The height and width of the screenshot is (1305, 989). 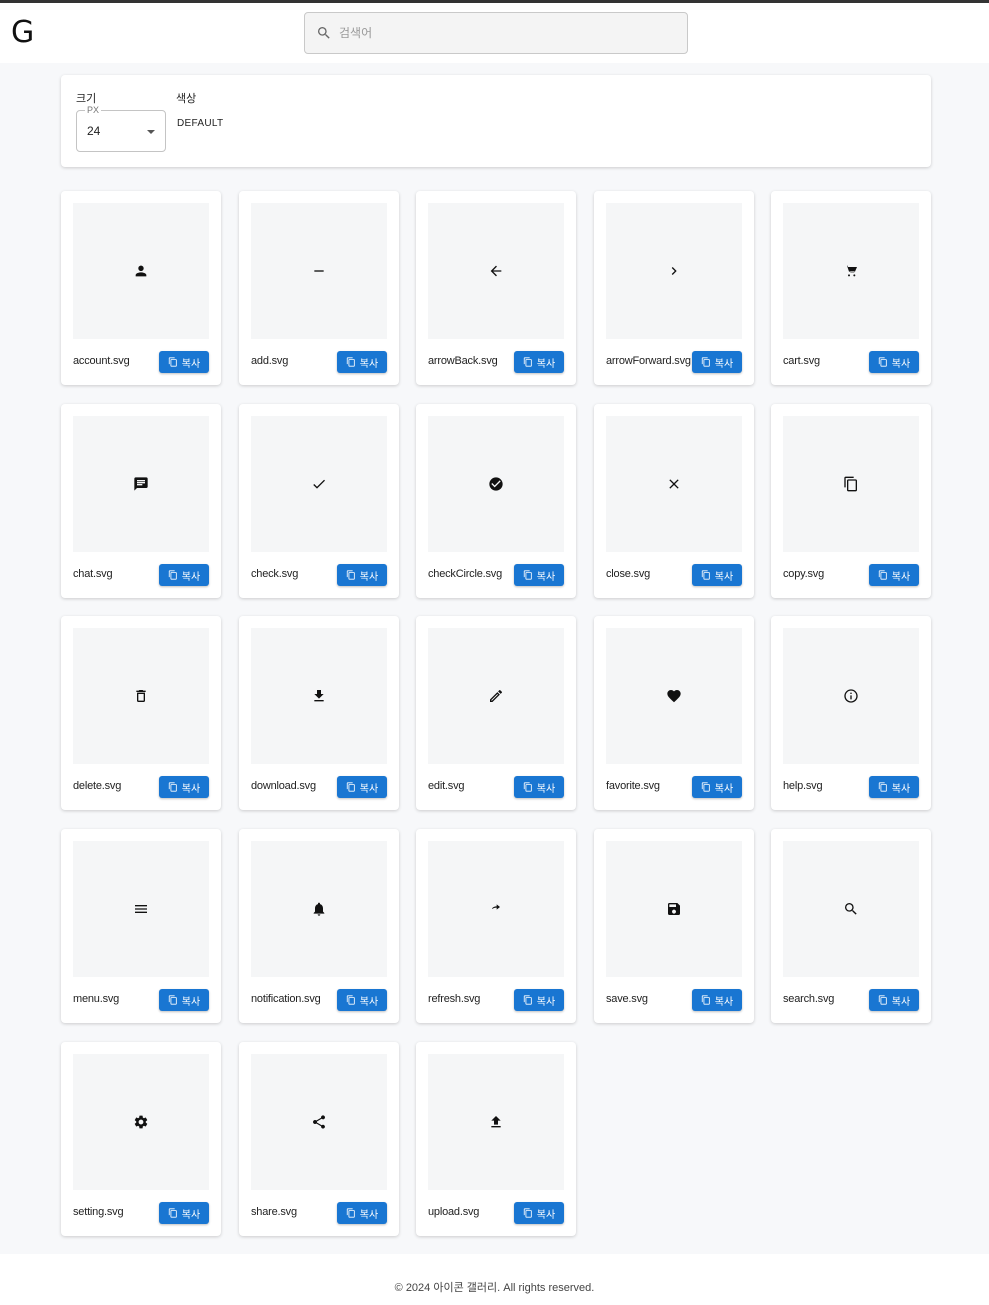 I want to click on icon-filename: setting.svg, so click(x=98, y=1212).